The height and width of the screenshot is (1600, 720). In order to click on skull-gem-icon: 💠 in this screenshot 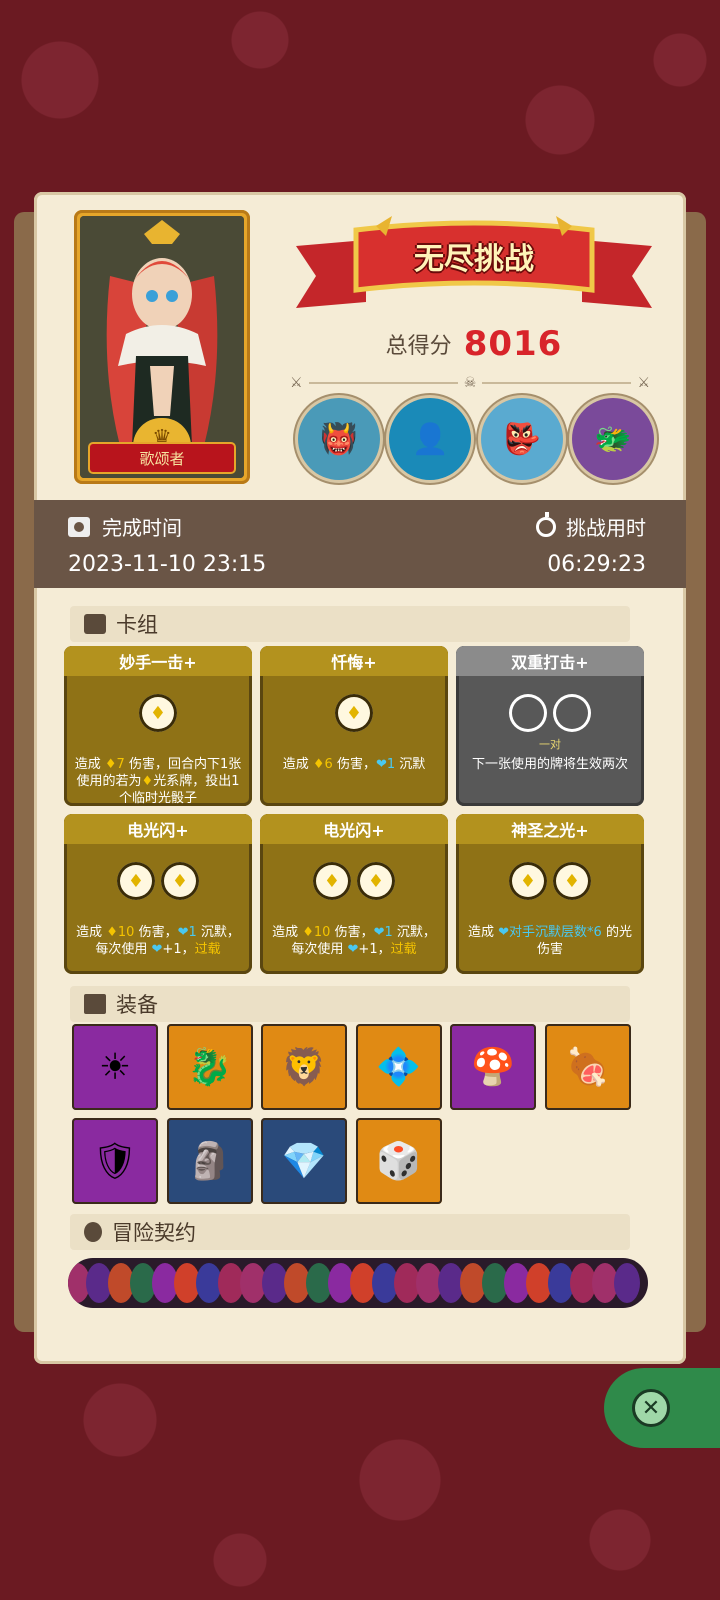, I will do `click(398, 1067)`.